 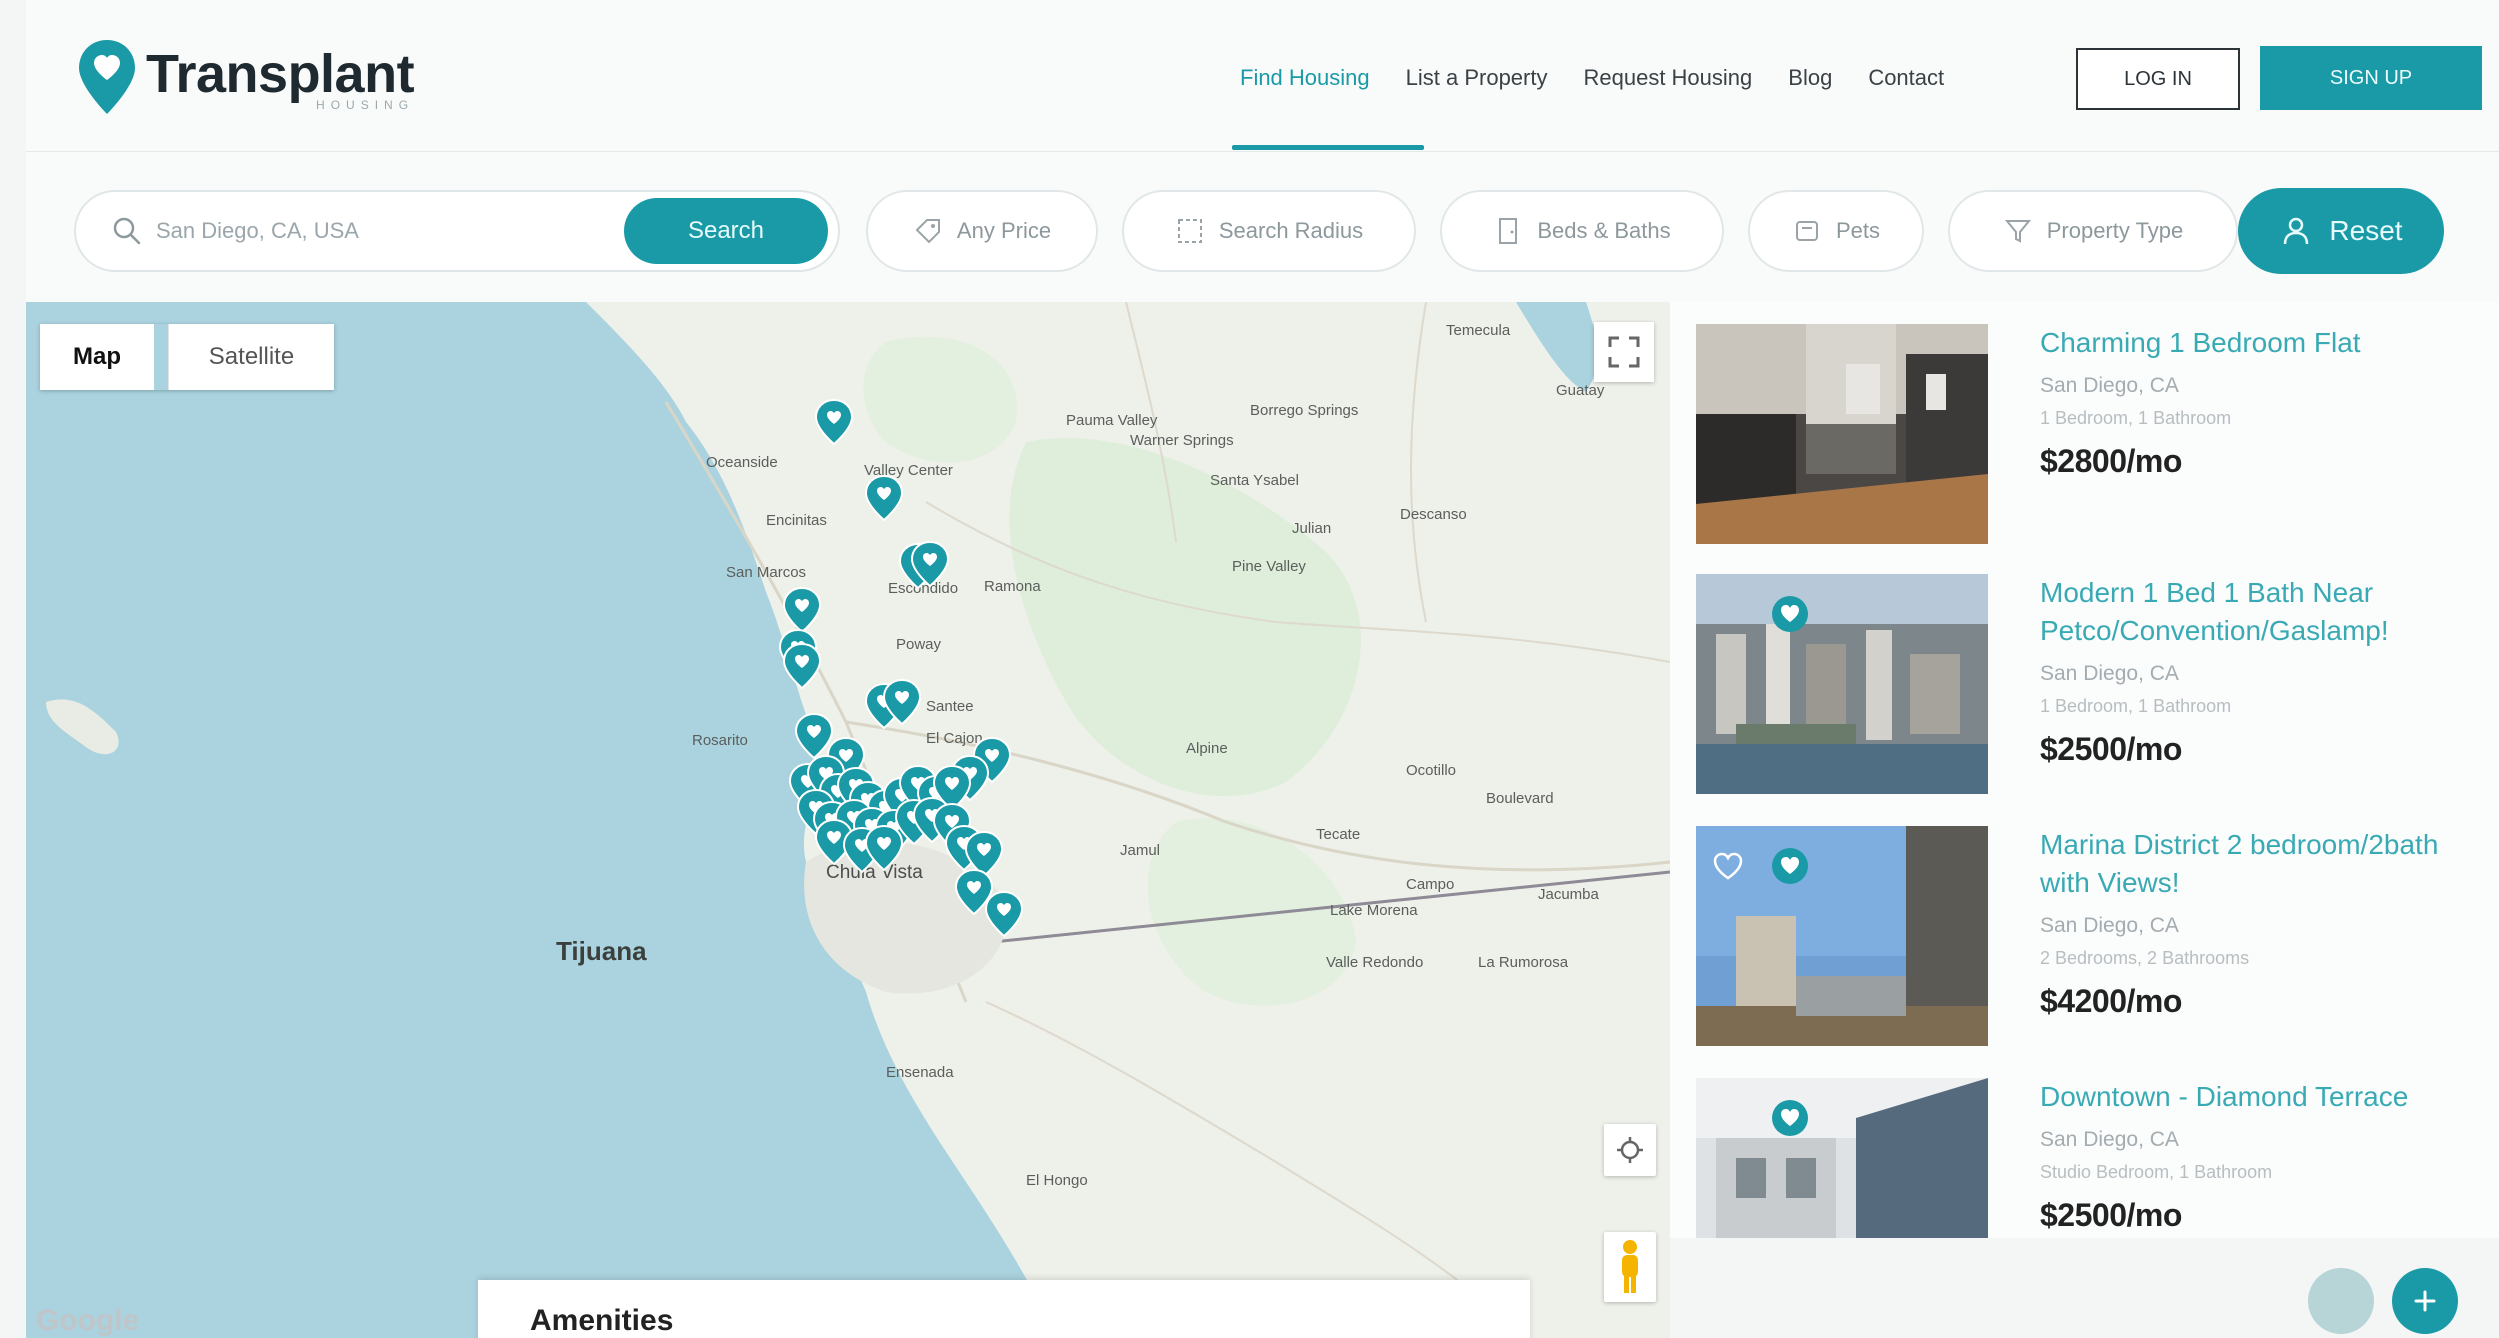 I want to click on listing-price: $4200/mo, so click(x=2111, y=1001).